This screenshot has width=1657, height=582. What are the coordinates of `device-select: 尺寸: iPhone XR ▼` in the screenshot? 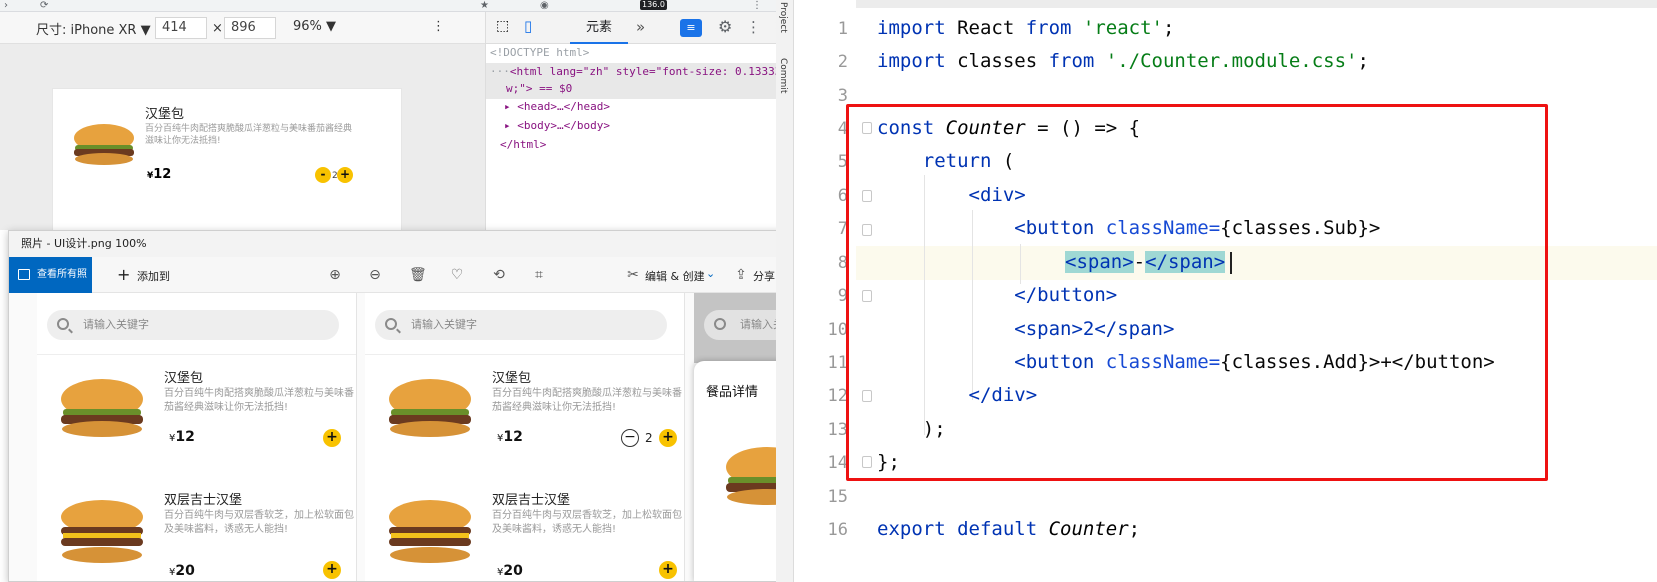 It's located at (93, 28).